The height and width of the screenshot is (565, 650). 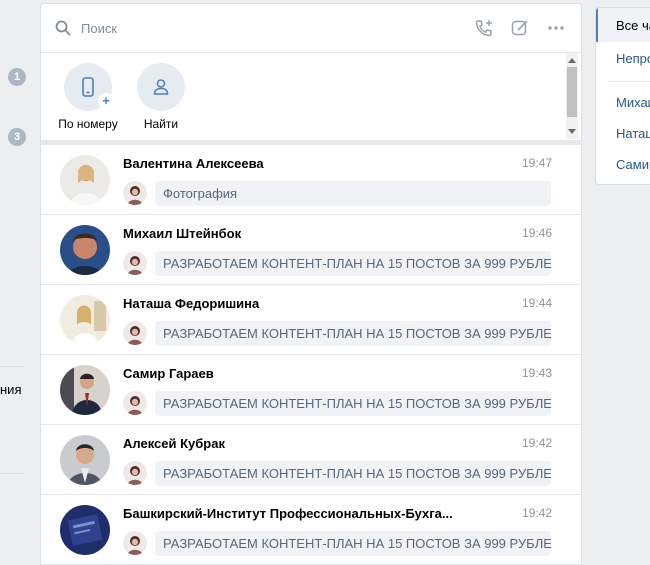 I want to click on message-preview: Фотография, so click(x=353, y=193).